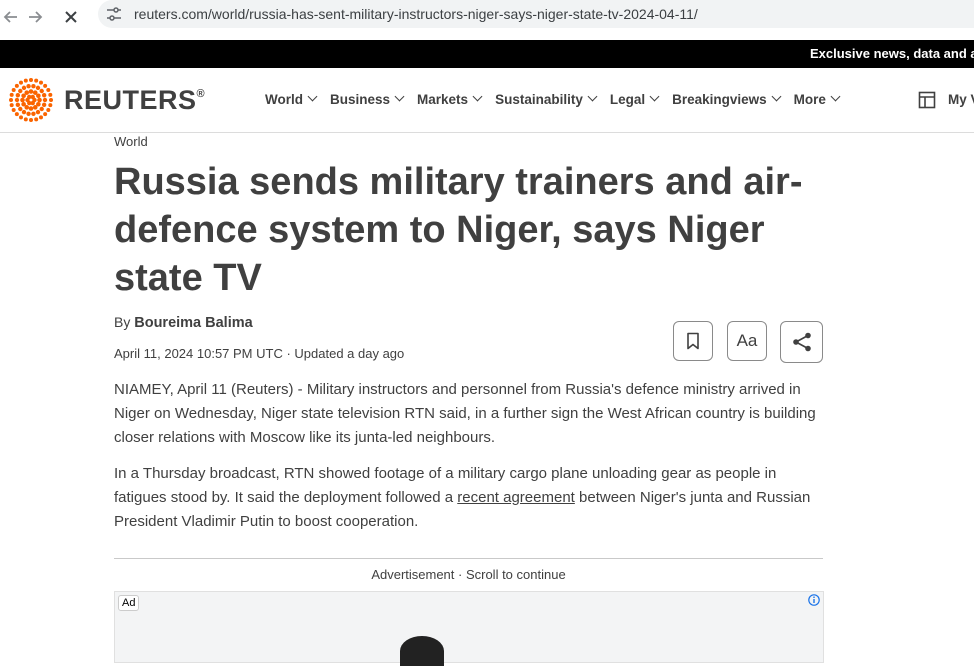  What do you see at coordinates (927, 100) in the screenshot?
I see `my-view-icon` at bounding box center [927, 100].